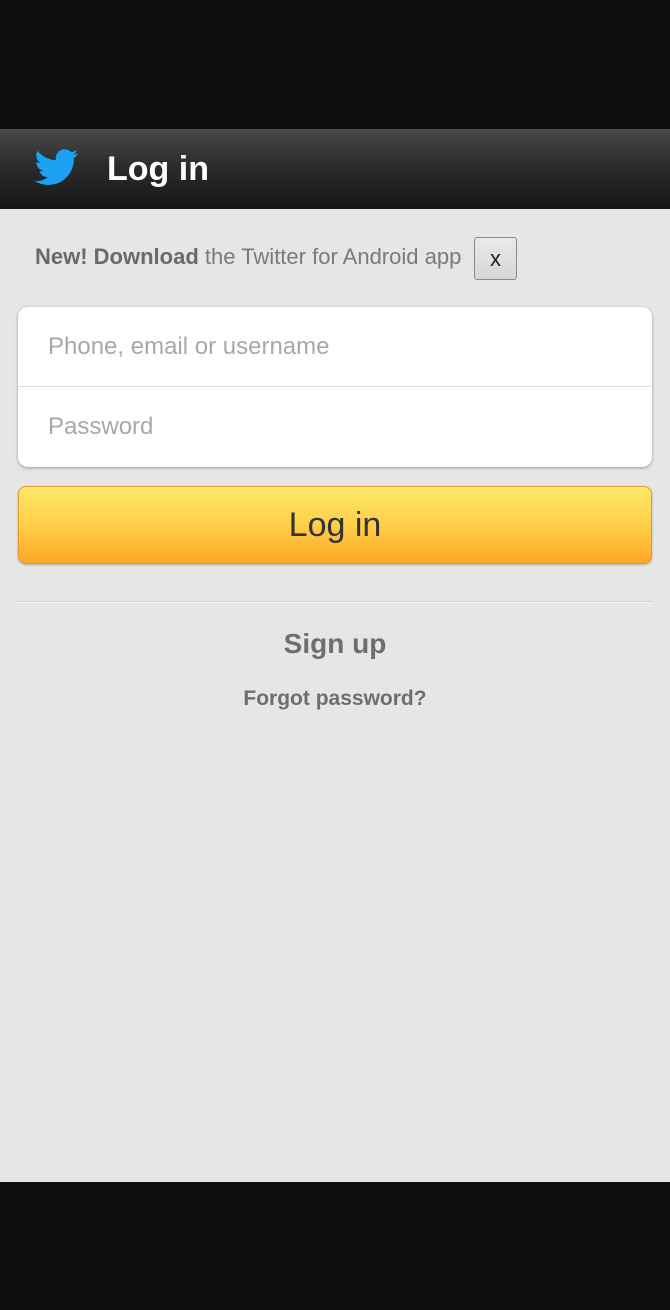 This screenshot has height=1310, width=670. I want to click on forgot-password-link: Forgot password?, so click(335, 699).